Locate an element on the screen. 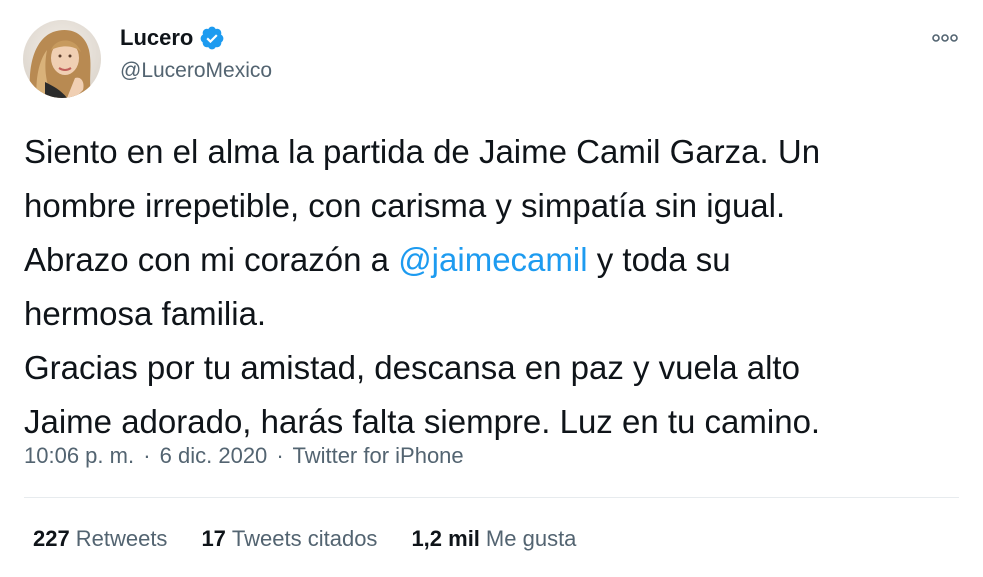 The height and width of the screenshot is (577, 983). tweet-date: 6 dic. 2020 is located at coordinates (214, 455).